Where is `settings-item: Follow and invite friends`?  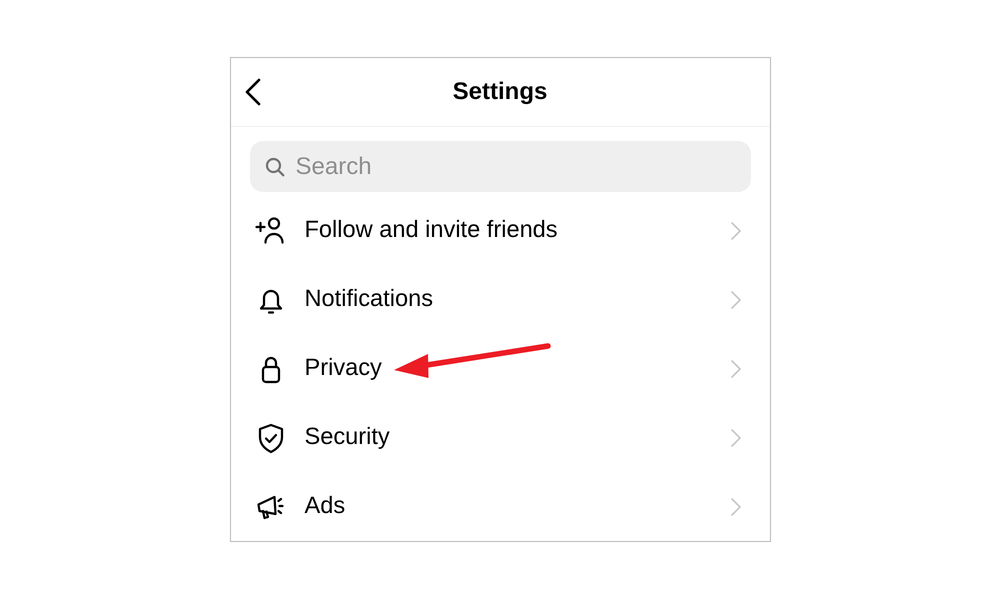
settings-item: Follow and invite friends is located at coordinates (431, 230).